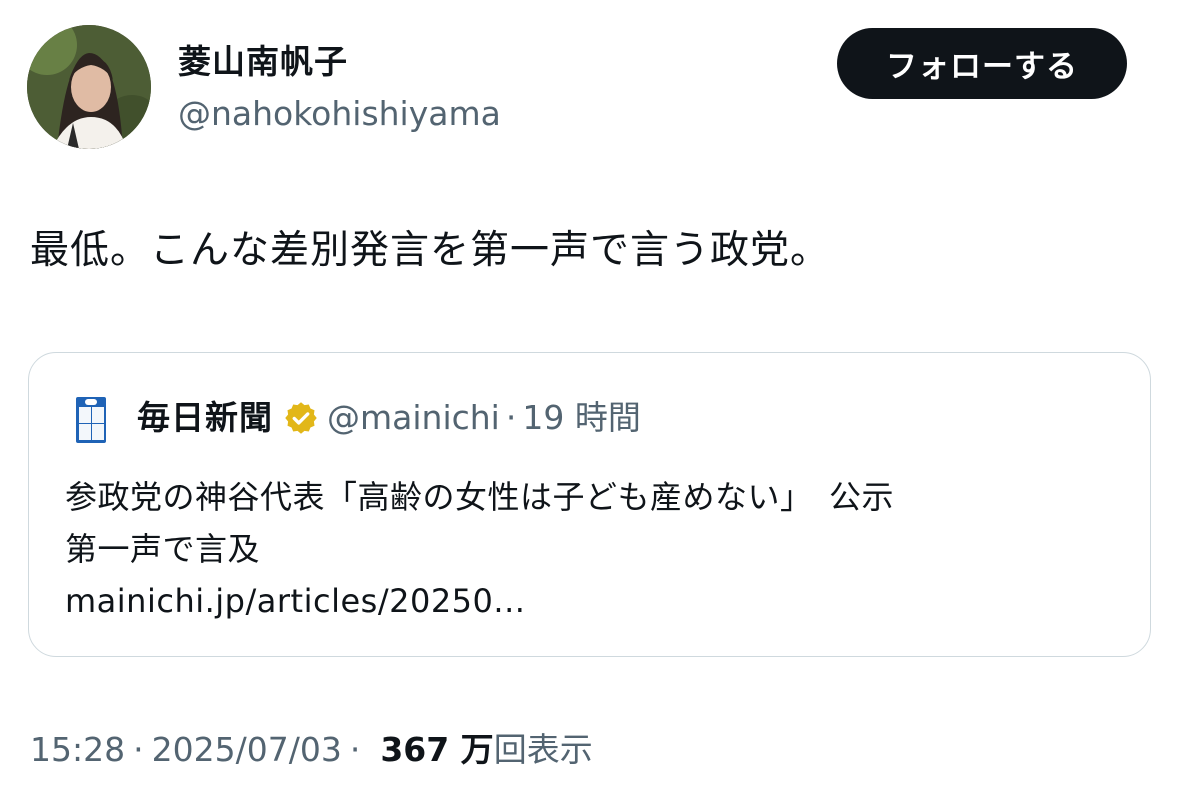 The width and height of the screenshot is (1179, 800). What do you see at coordinates (982, 63) in the screenshot?
I see `follow-button: フォローする` at bounding box center [982, 63].